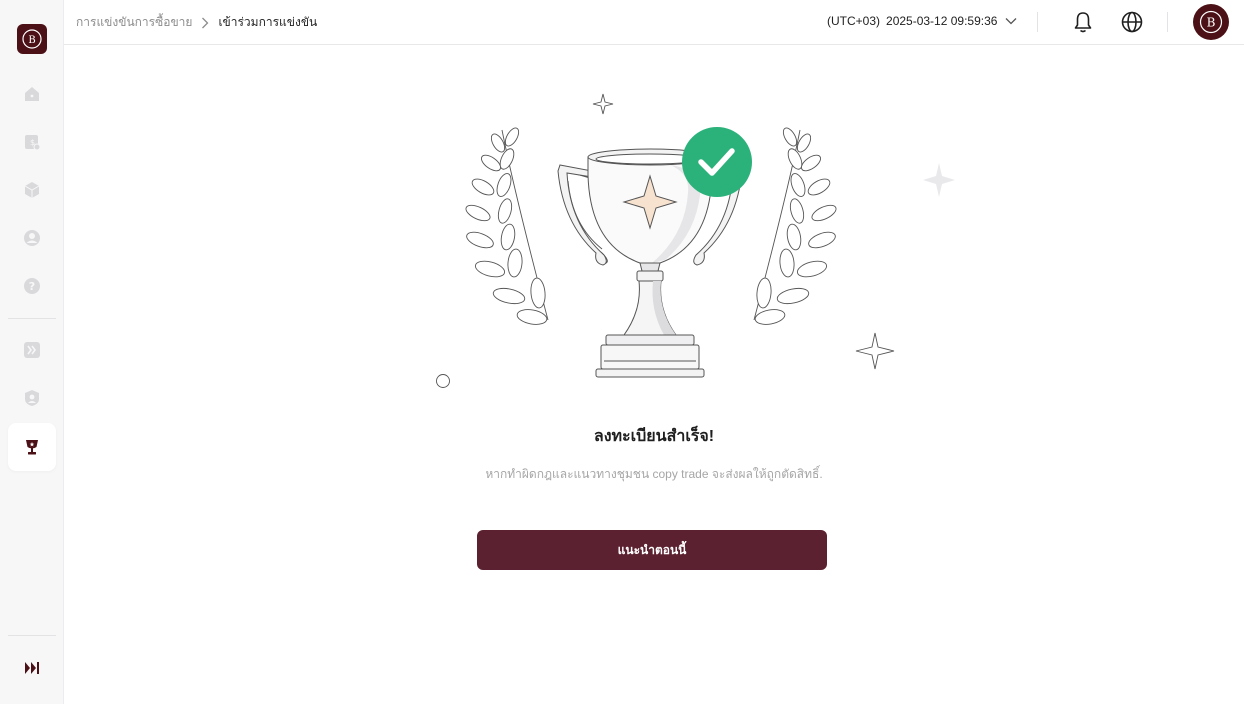 The image size is (1244, 704). I want to click on timezone-selector: (UTC+03) 2025-03-12 09:59:36, so click(922, 21).